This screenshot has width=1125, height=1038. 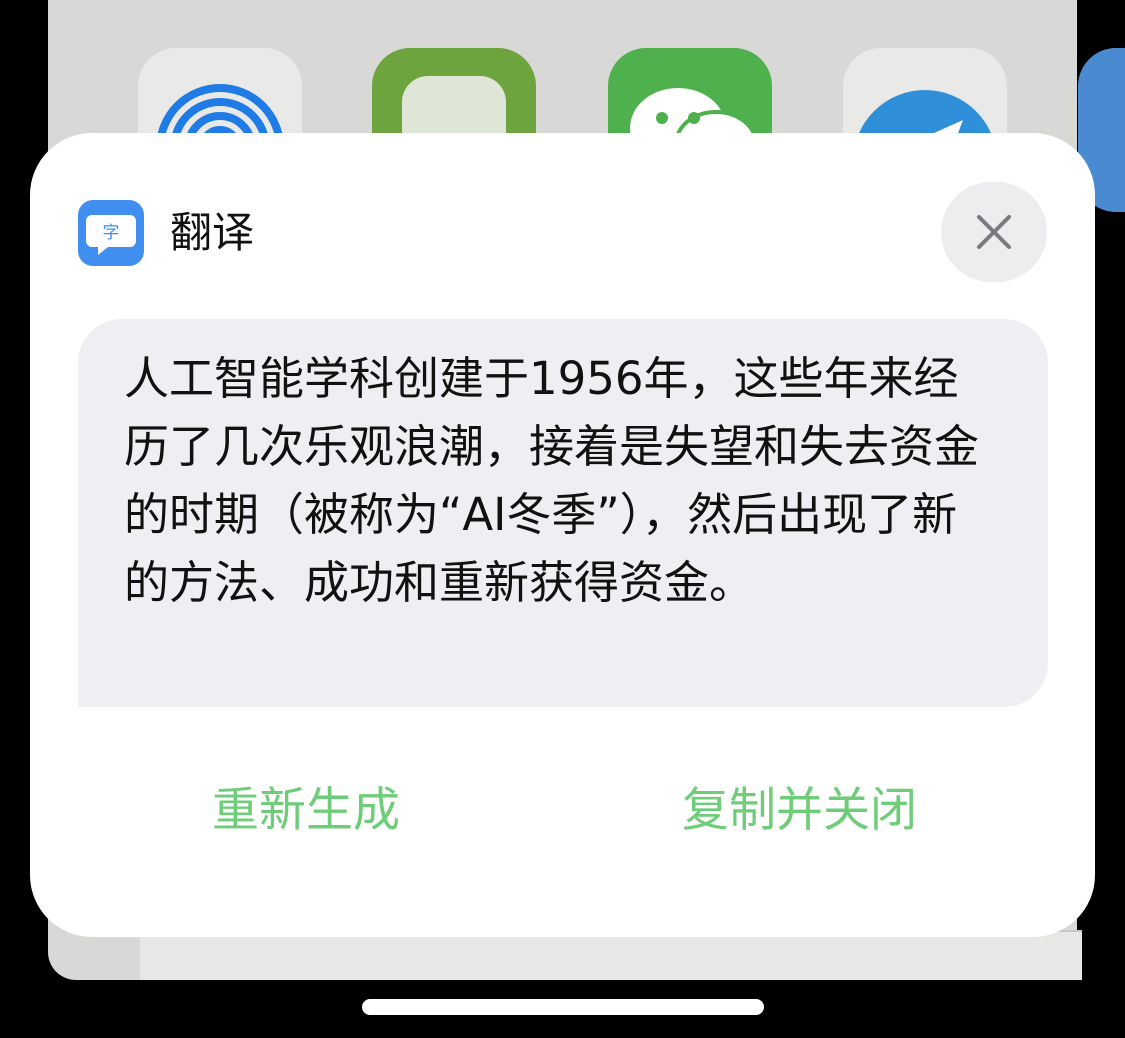 I want to click on home-indicator, so click(x=563, y=1007).